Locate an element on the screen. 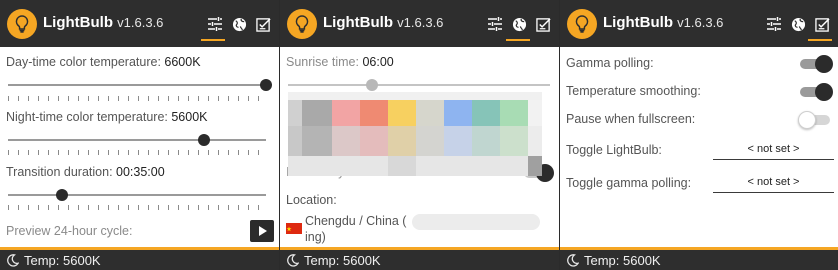 Image resolution: width=838 pixels, height=270 pixels. location-value-tail: ing) is located at coordinates (315, 237).